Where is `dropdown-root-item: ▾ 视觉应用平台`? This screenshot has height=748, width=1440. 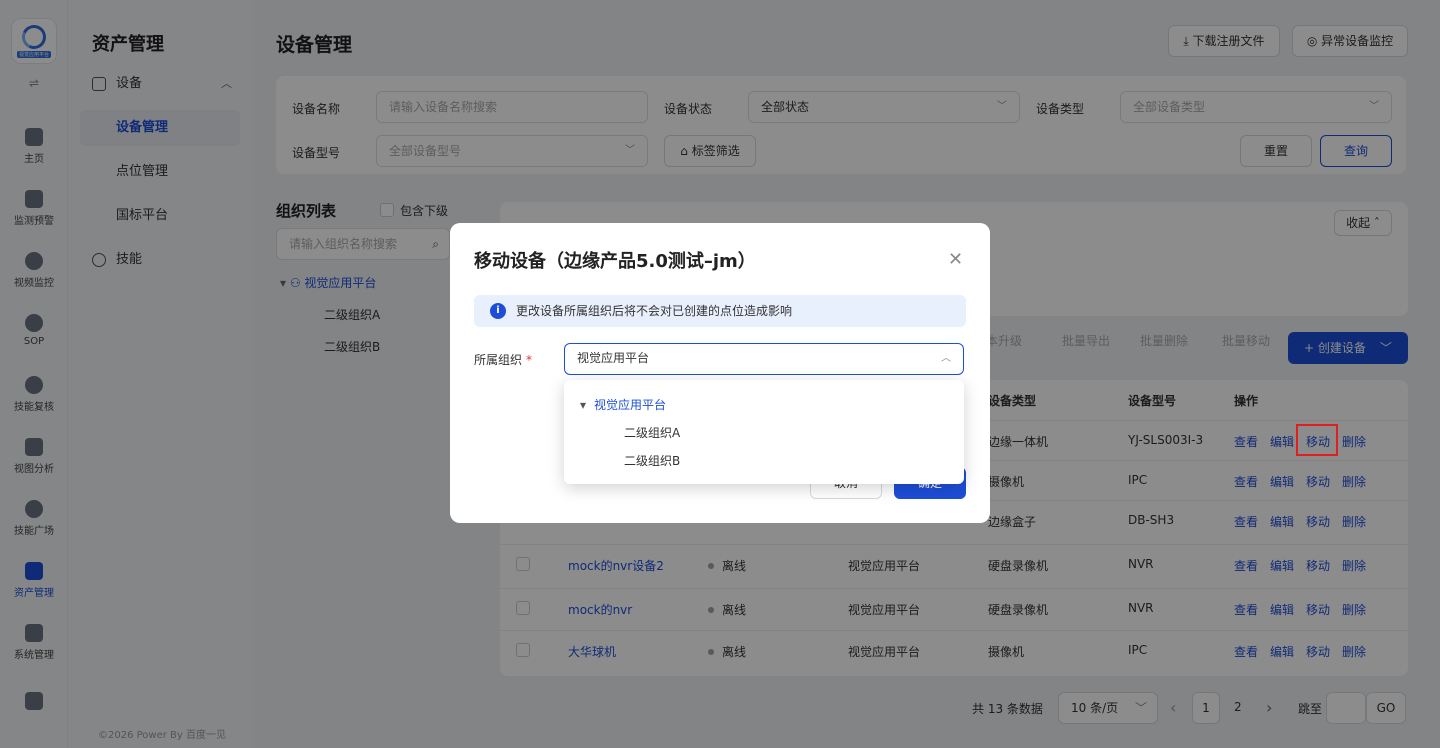
dropdown-root-item: ▾ 视觉应用平台 is located at coordinates (623, 404).